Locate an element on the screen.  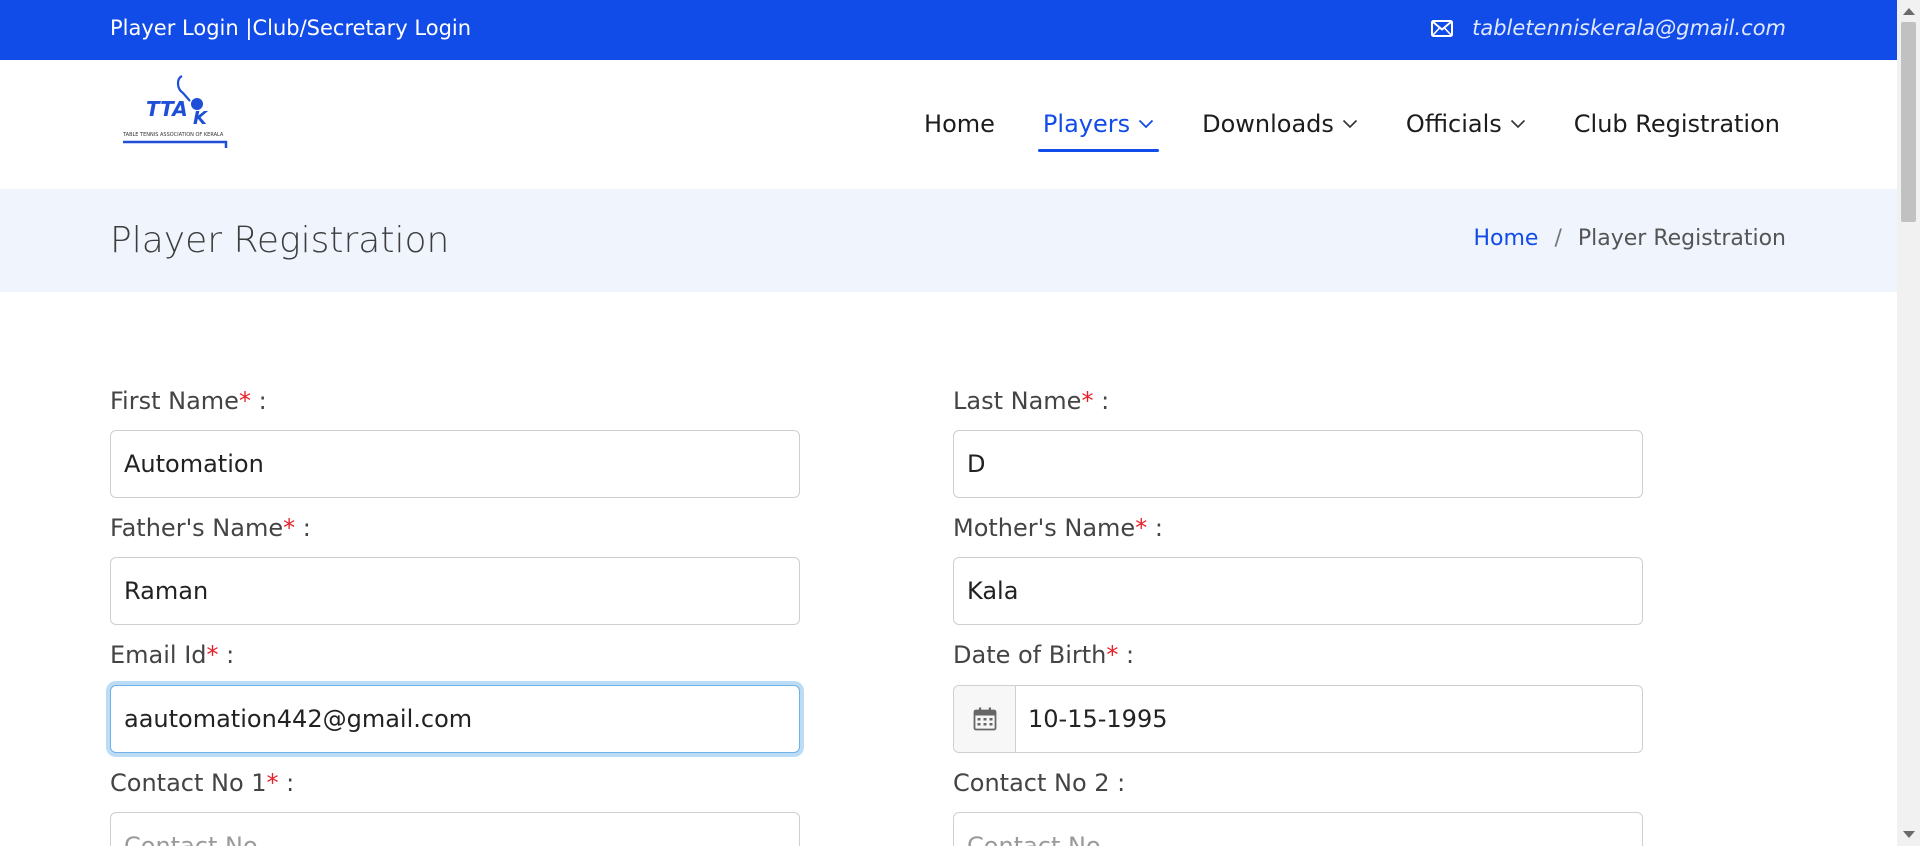
calendar-icon is located at coordinates (984, 719).